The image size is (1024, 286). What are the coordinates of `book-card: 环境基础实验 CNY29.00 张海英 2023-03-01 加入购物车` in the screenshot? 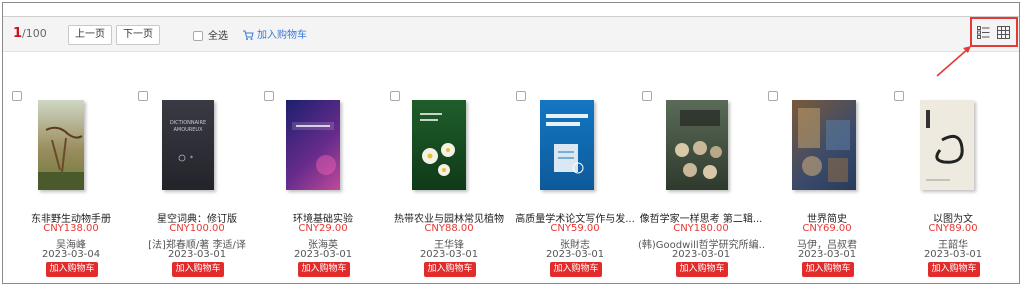 It's located at (323, 187).